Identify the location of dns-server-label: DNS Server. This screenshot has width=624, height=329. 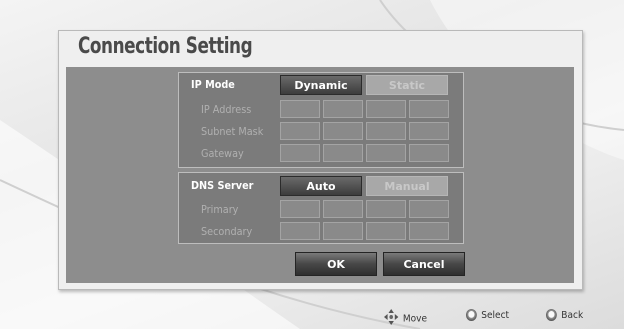
(222, 185).